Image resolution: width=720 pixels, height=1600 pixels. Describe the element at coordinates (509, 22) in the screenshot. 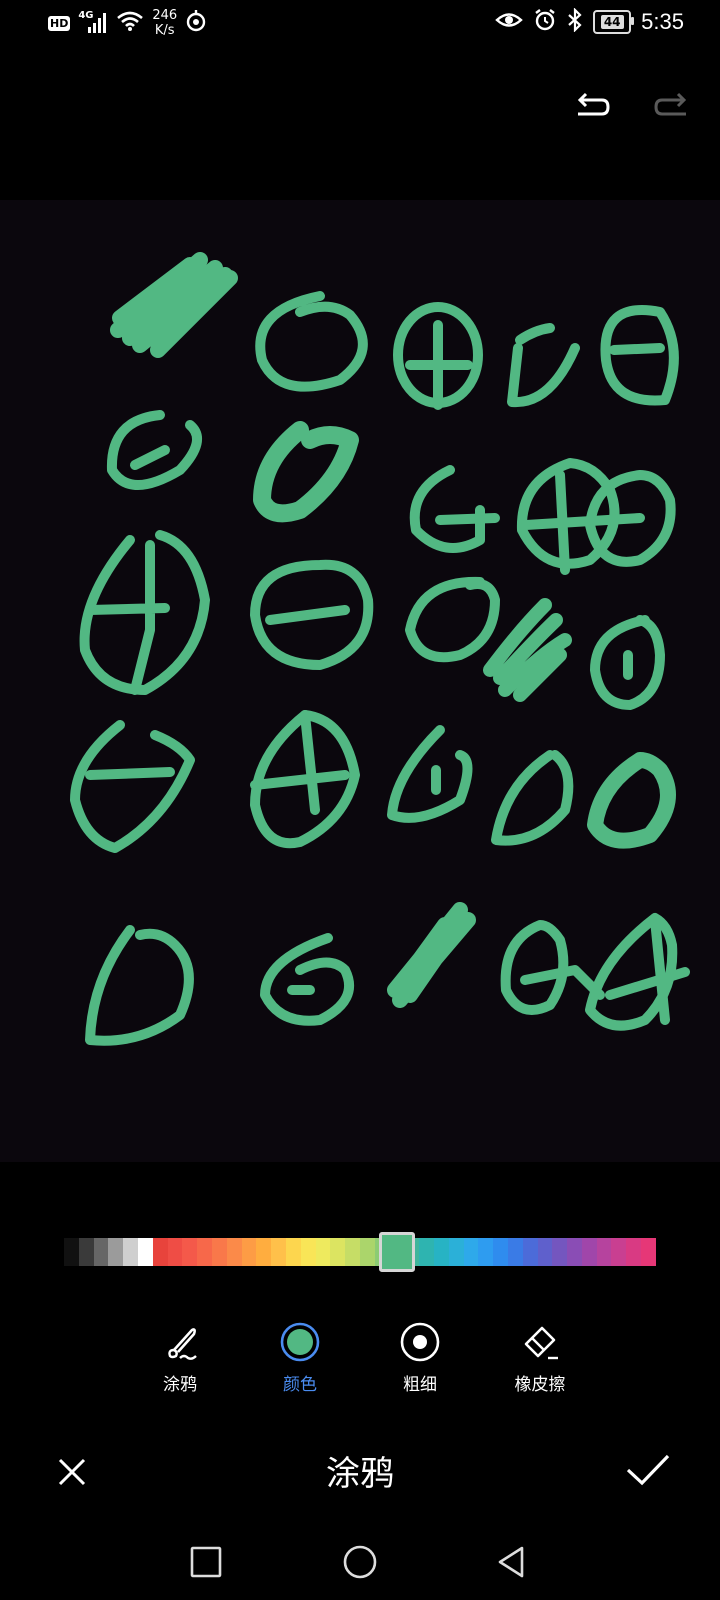

I see `eye-icon` at that location.